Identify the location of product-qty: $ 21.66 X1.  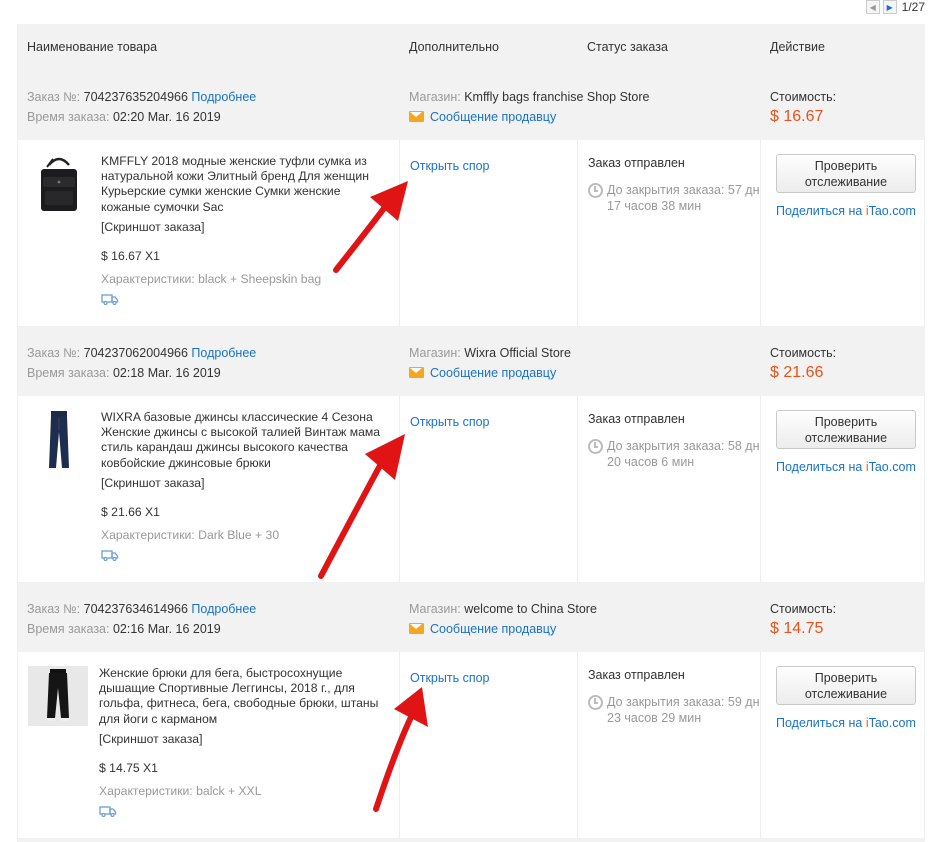
(130, 512).